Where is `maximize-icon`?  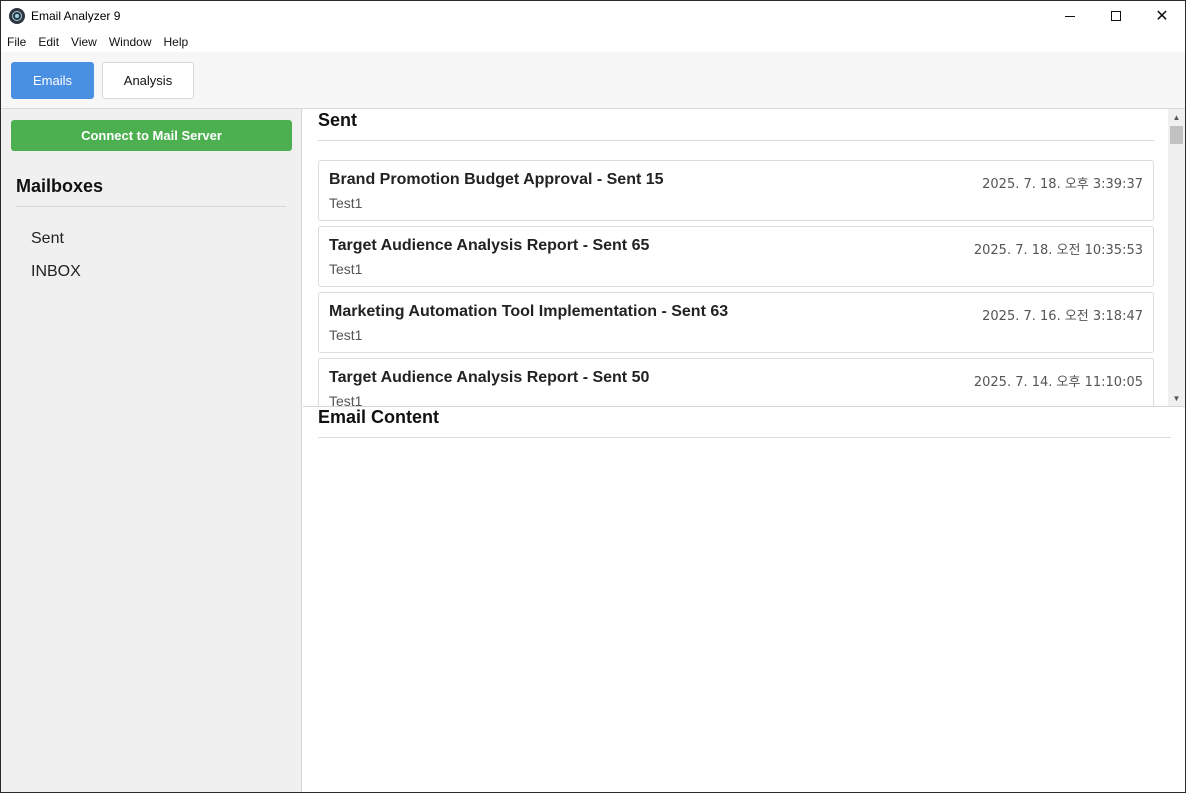 maximize-icon is located at coordinates (1116, 16).